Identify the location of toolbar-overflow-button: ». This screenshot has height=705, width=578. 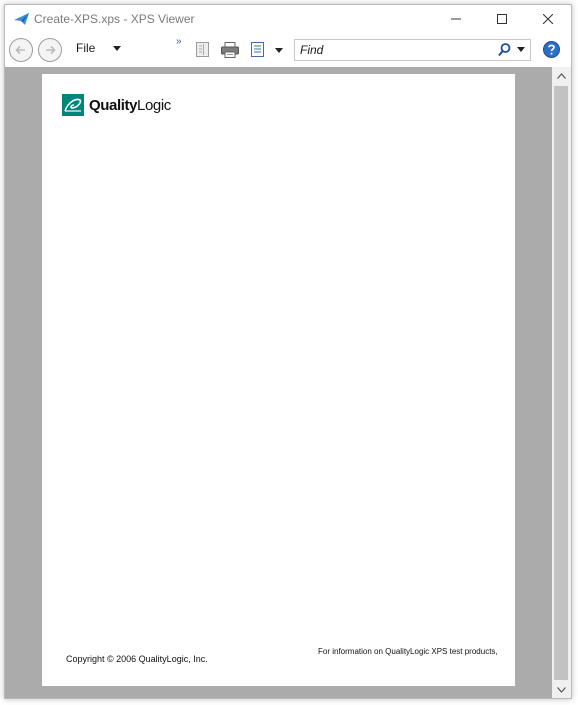
(178, 41).